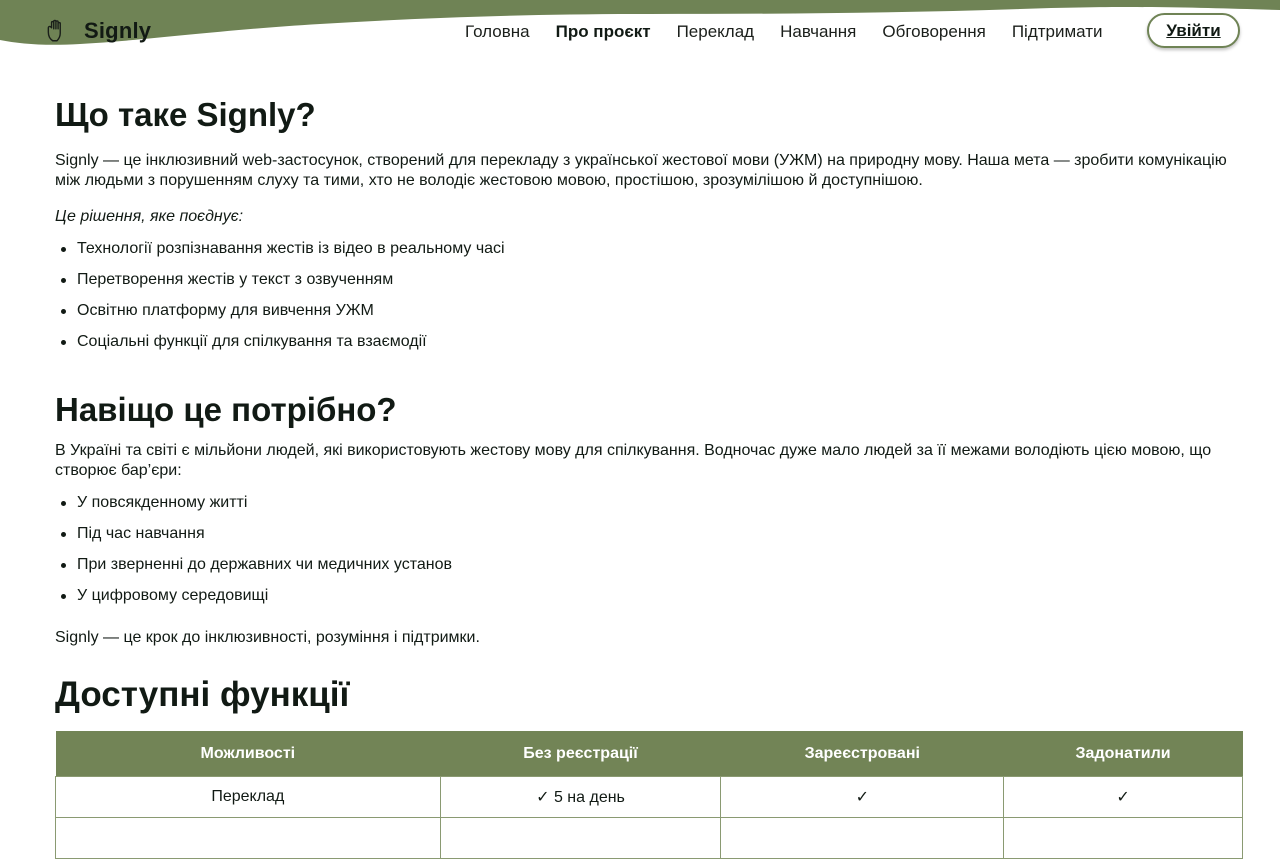 The image size is (1280, 859). Describe the element at coordinates (118, 30) in the screenshot. I see `brand-name: Signly` at that location.